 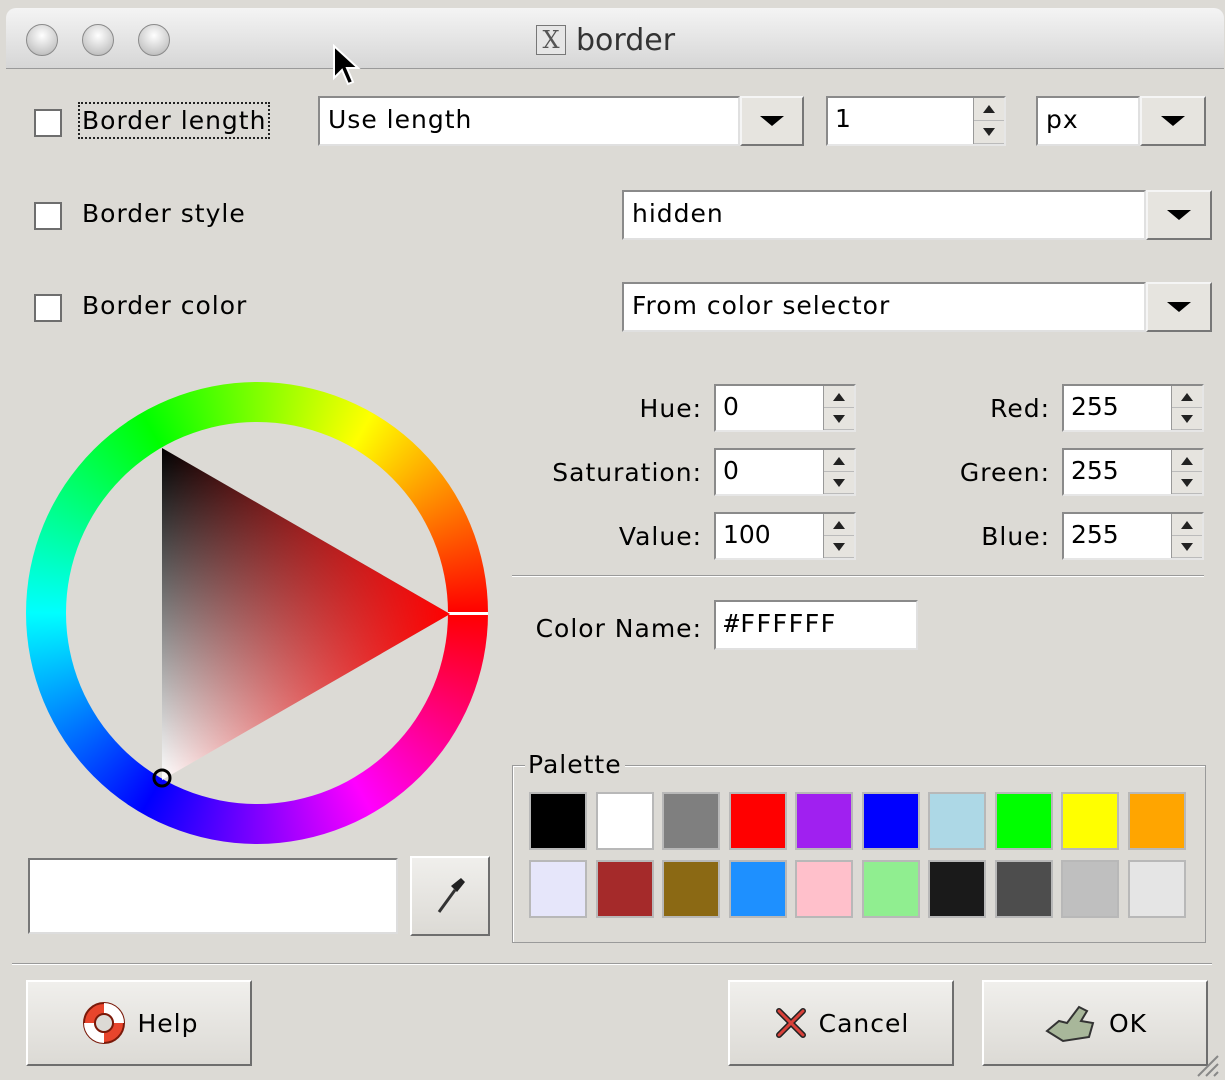 What do you see at coordinates (1173, 121) in the screenshot?
I see `unit-dropdown-button` at bounding box center [1173, 121].